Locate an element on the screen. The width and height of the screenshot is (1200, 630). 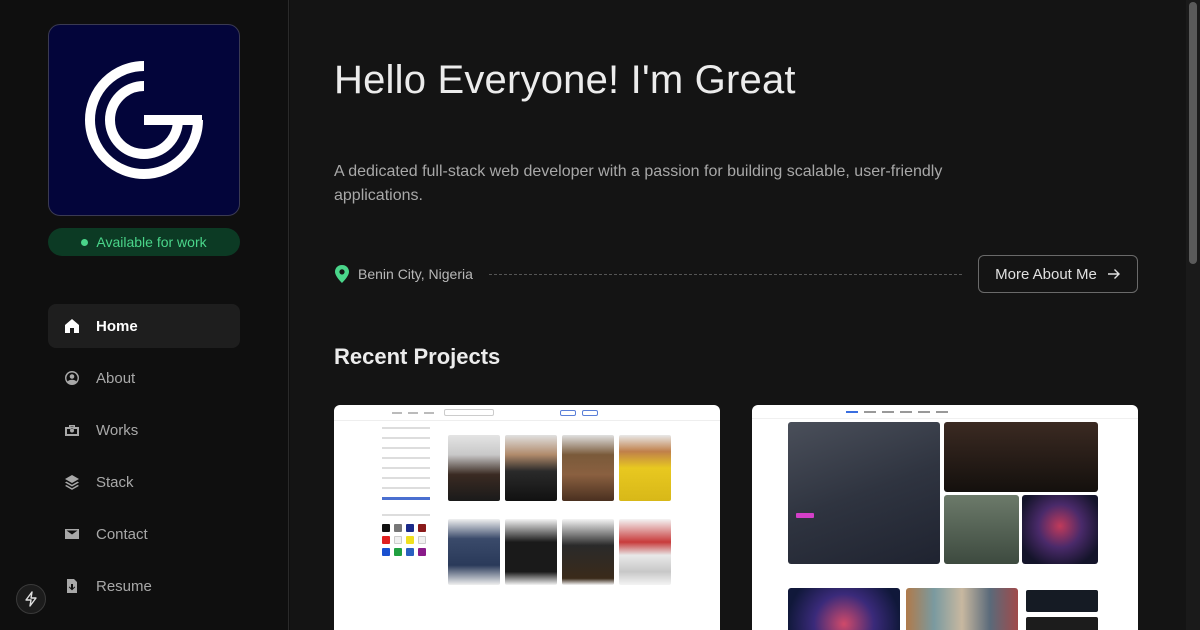
user-circle-icon is located at coordinates (72, 378).